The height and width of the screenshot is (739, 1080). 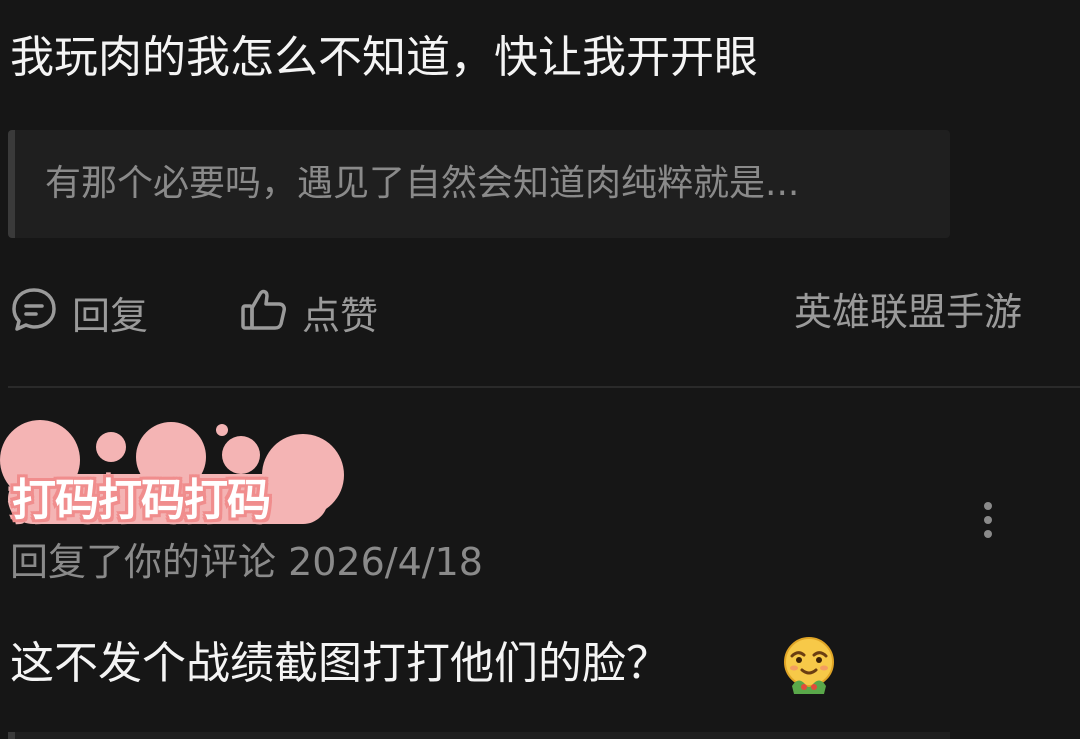 What do you see at coordinates (908, 312) in the screenshot?
I see `game-tag: 英雄联盟手游` at bounding box center [908, 312].